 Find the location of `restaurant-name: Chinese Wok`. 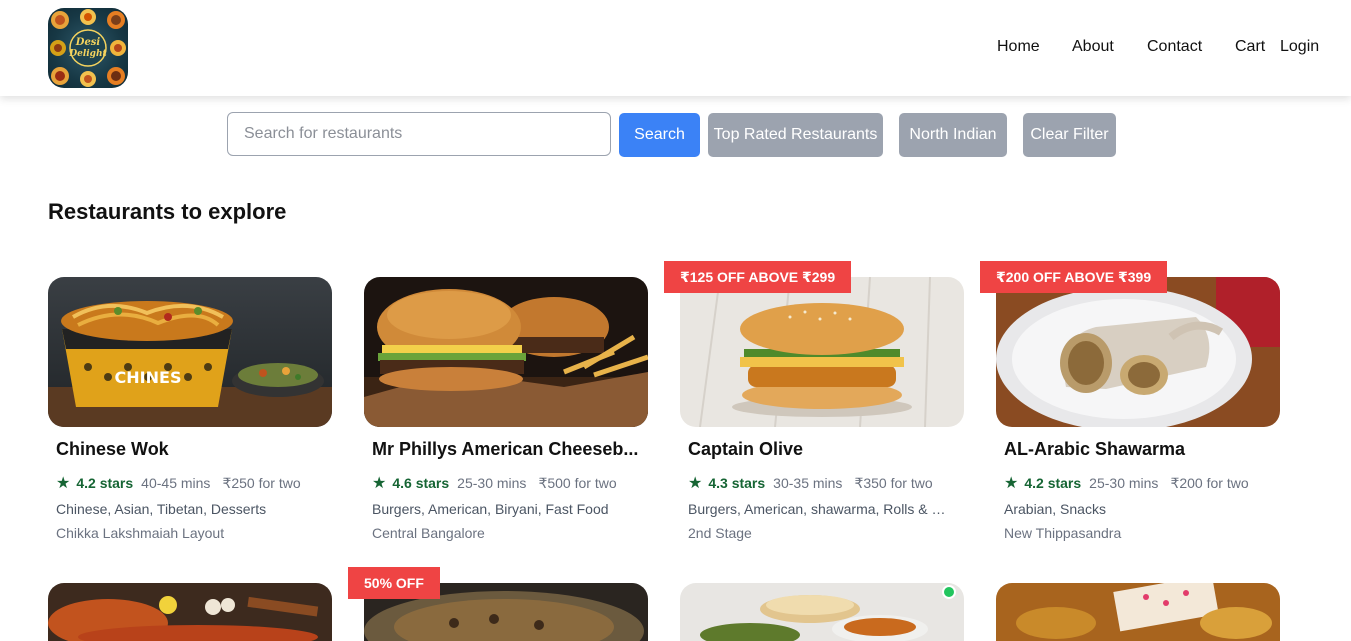

restaurant-name: Chinese Wok is located at coordinates (112, 449).